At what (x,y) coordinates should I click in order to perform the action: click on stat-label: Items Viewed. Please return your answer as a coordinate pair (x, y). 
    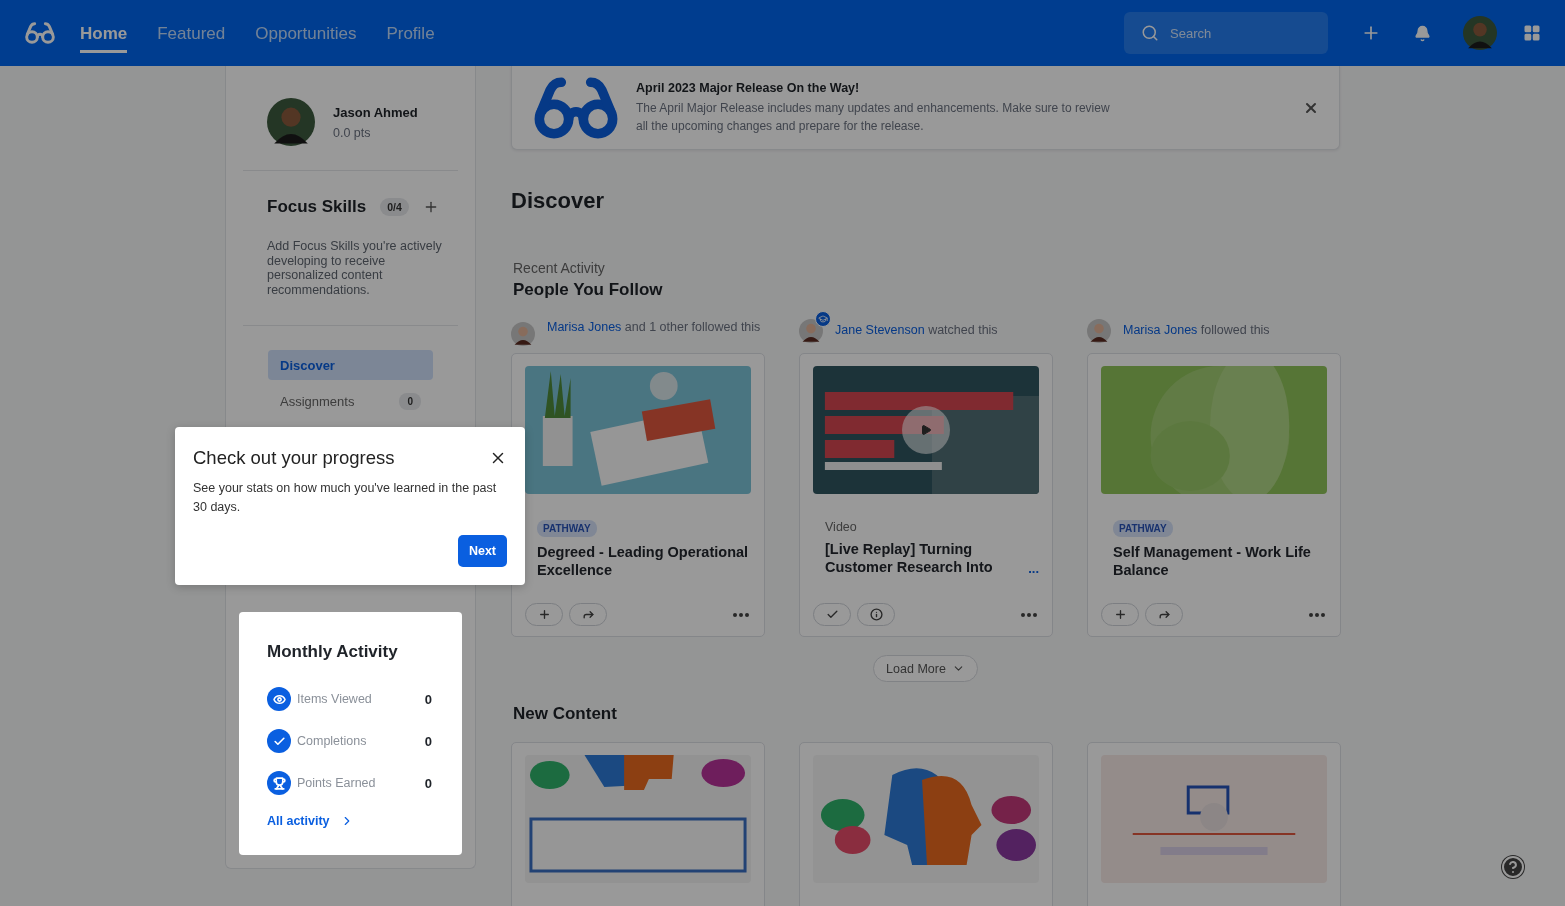
    Looking at the image, I should click on (335, 699).